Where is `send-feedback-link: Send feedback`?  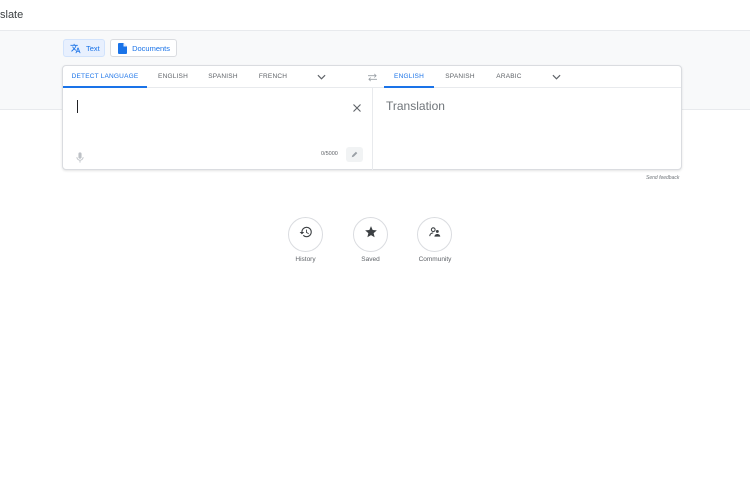 send-feedback-link: Send feedback is located at coordinates (662, 178).